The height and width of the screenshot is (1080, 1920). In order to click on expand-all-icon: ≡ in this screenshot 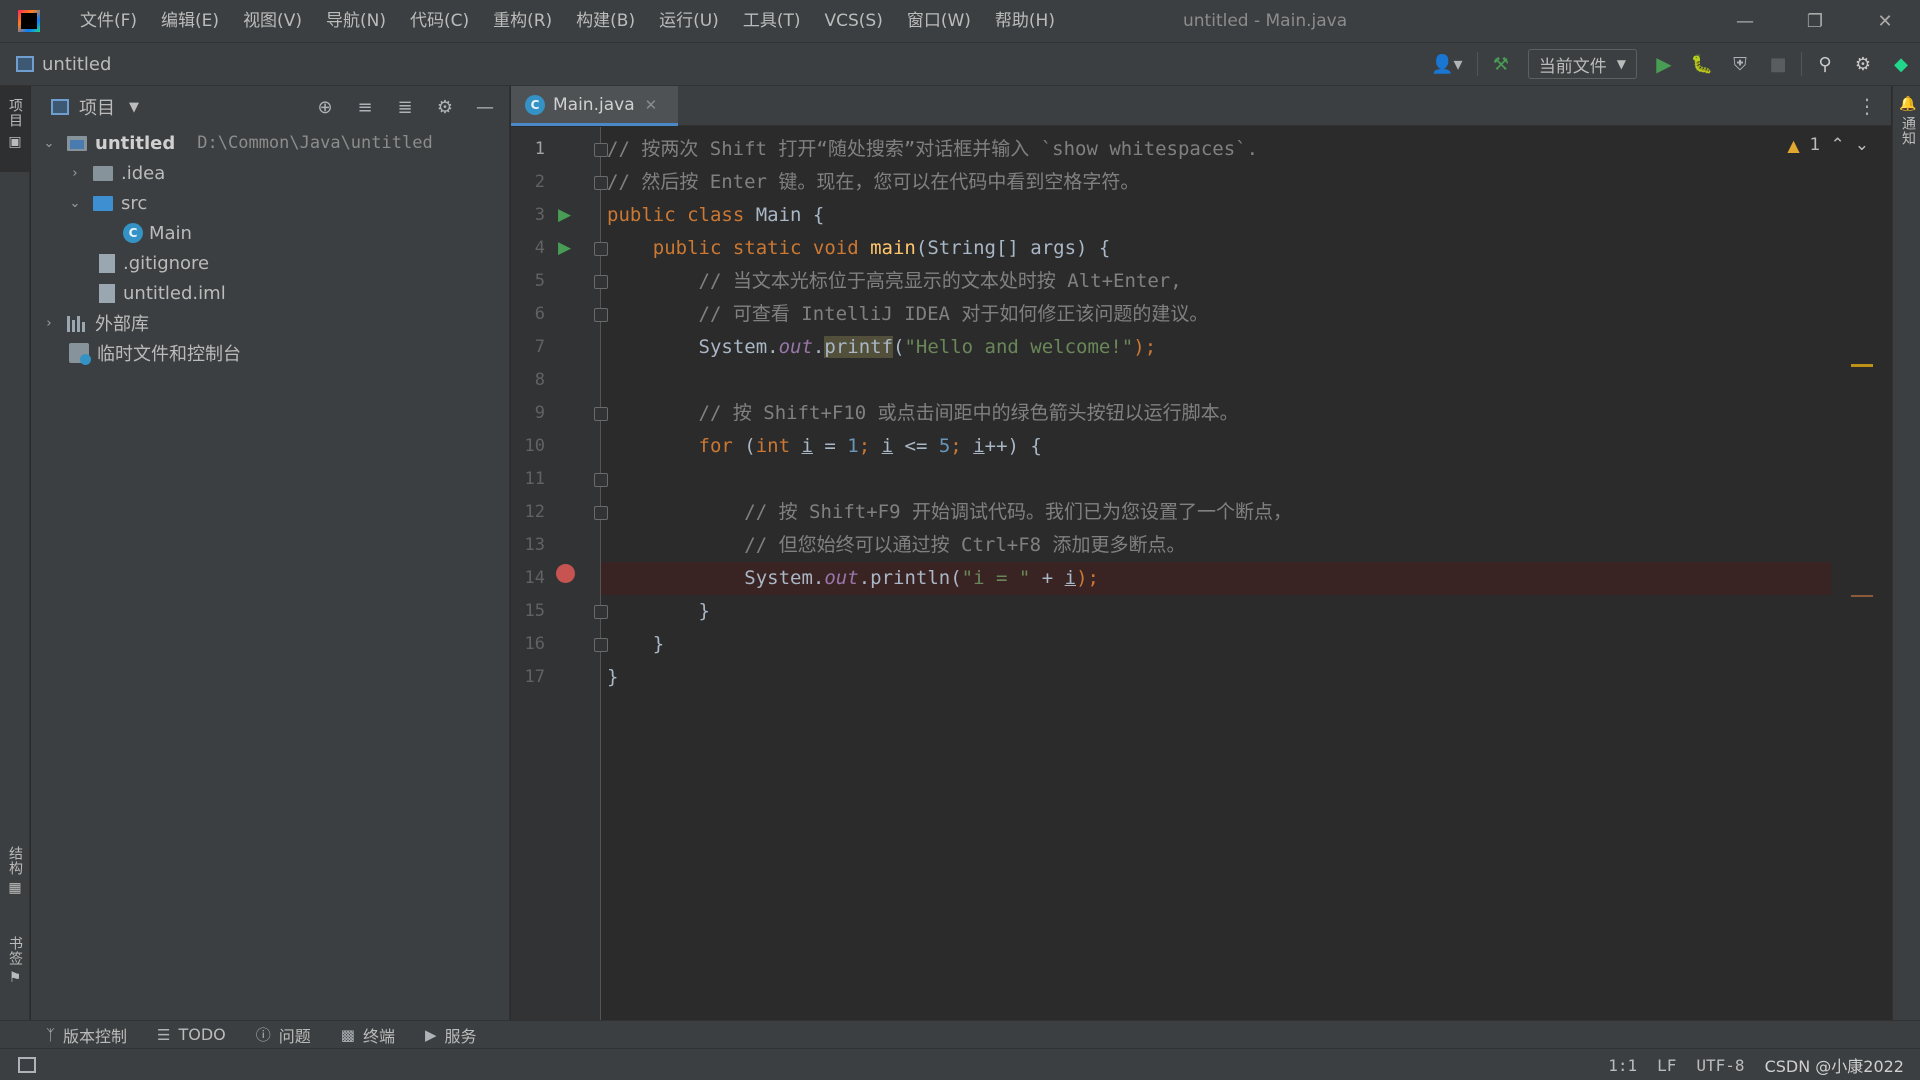, I will do `click(365, 107)`.